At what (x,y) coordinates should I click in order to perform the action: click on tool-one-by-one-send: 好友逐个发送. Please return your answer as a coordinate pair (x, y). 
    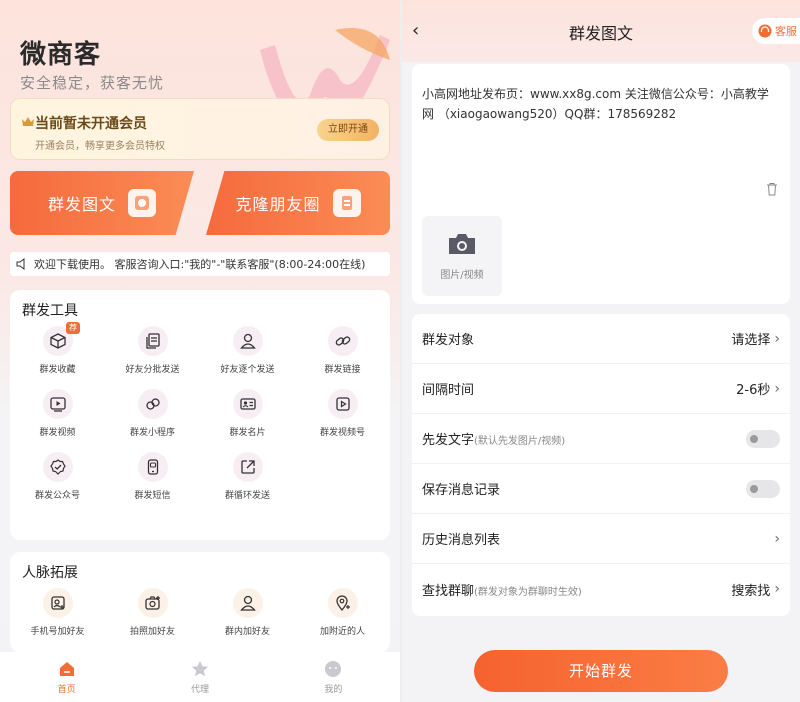
    Looking at the image, I should click on (247, 350).